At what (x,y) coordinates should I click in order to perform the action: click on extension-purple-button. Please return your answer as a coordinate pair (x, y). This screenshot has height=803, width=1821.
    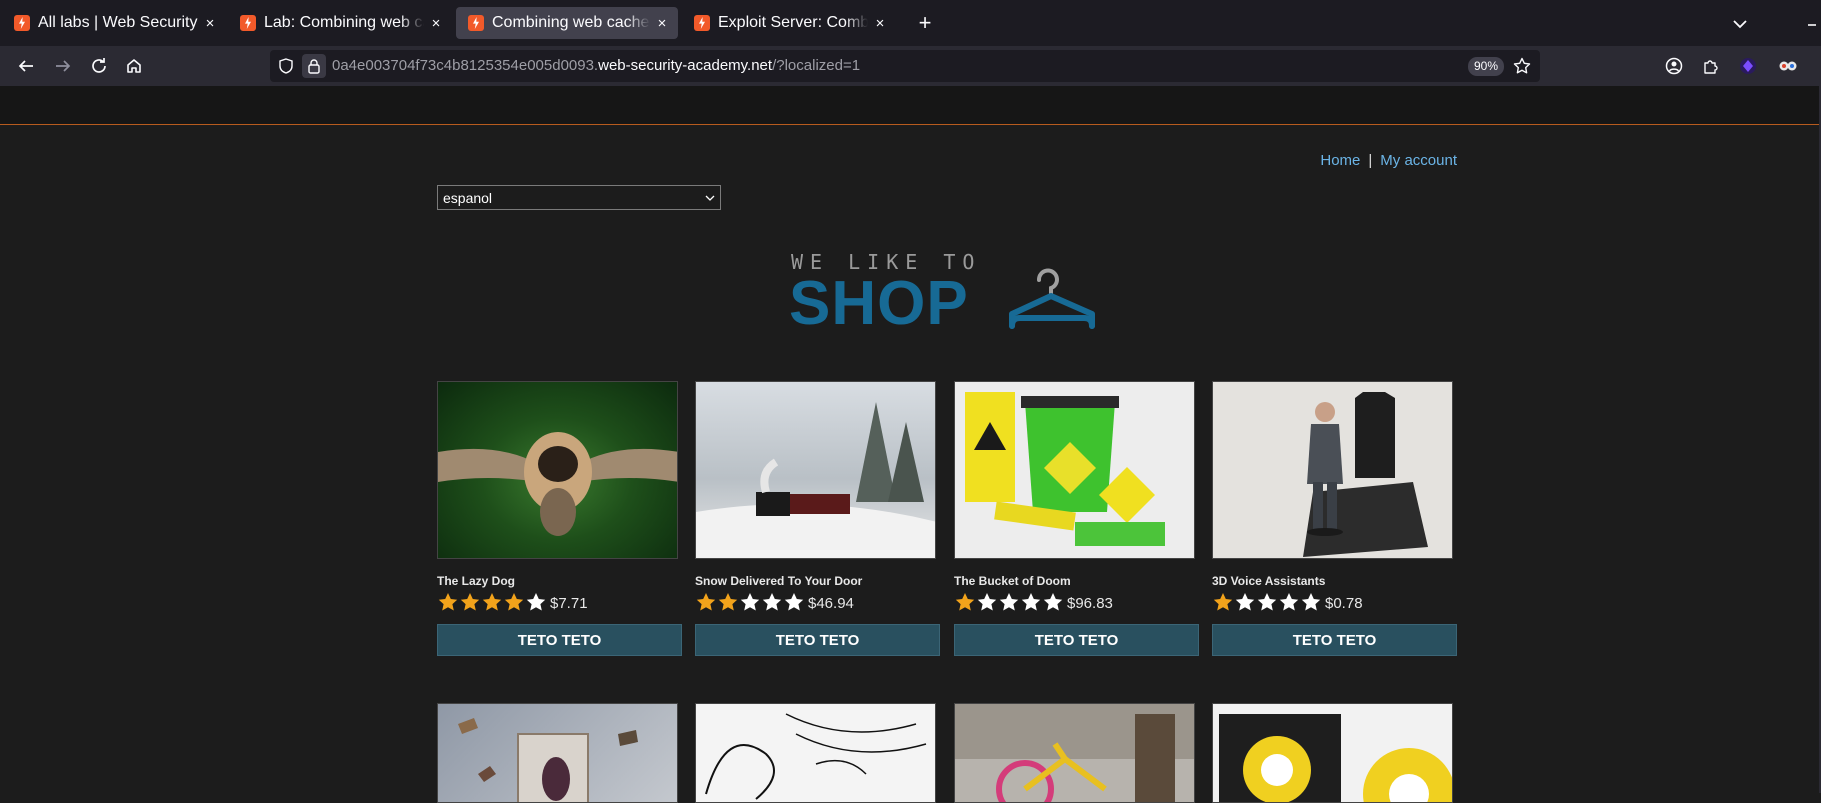
    Looking at the image, I should click on (1748, 66).